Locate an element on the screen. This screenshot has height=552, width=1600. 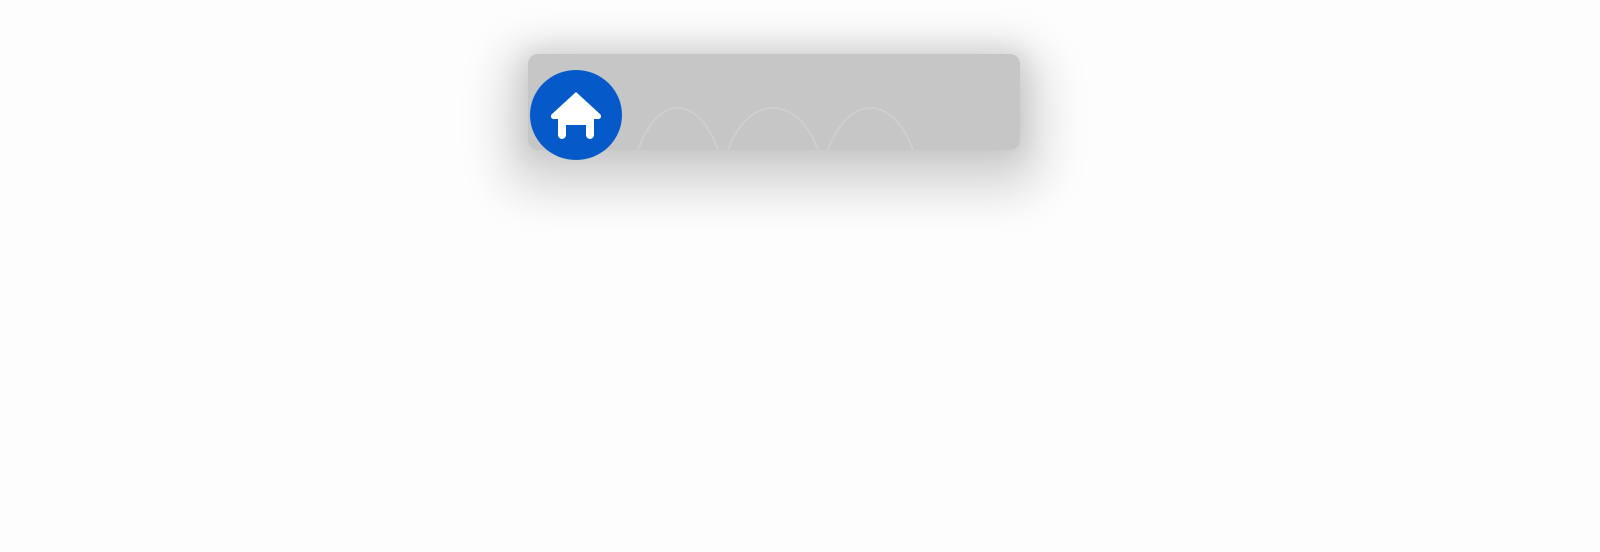
home-button is located at coordinates (576, 115).